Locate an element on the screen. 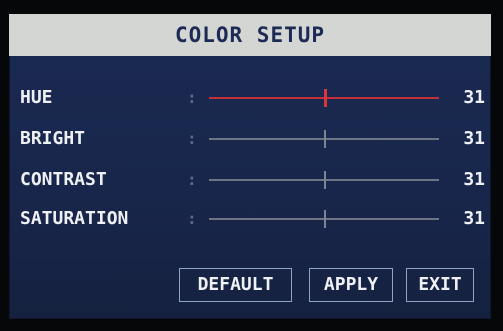  default-button: DEFAULT is located at coordinates (235, 285).